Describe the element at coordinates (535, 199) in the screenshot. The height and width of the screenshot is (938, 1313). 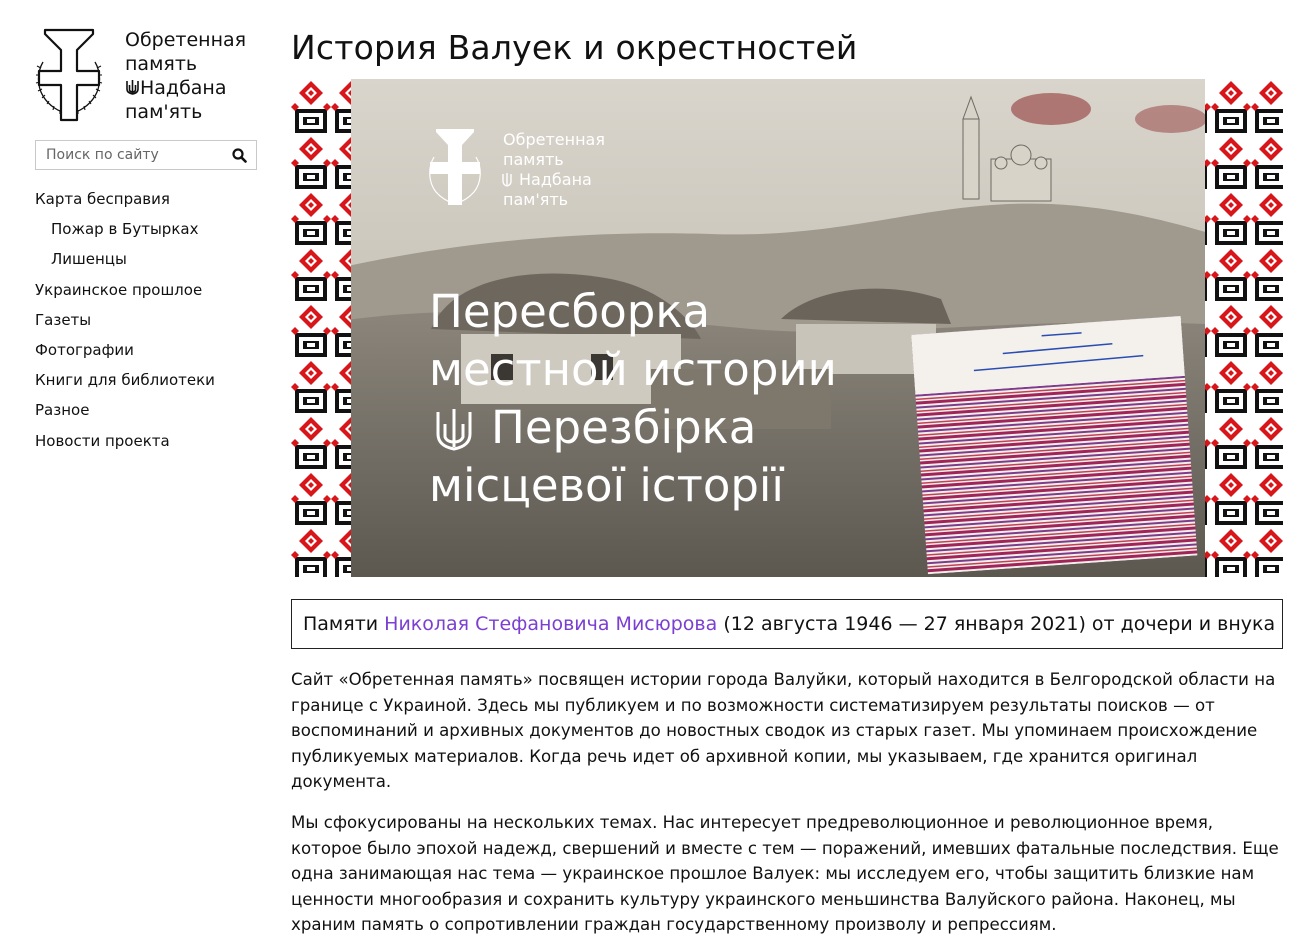
I see `hero-logo-line-4: пам'ять` at that location.